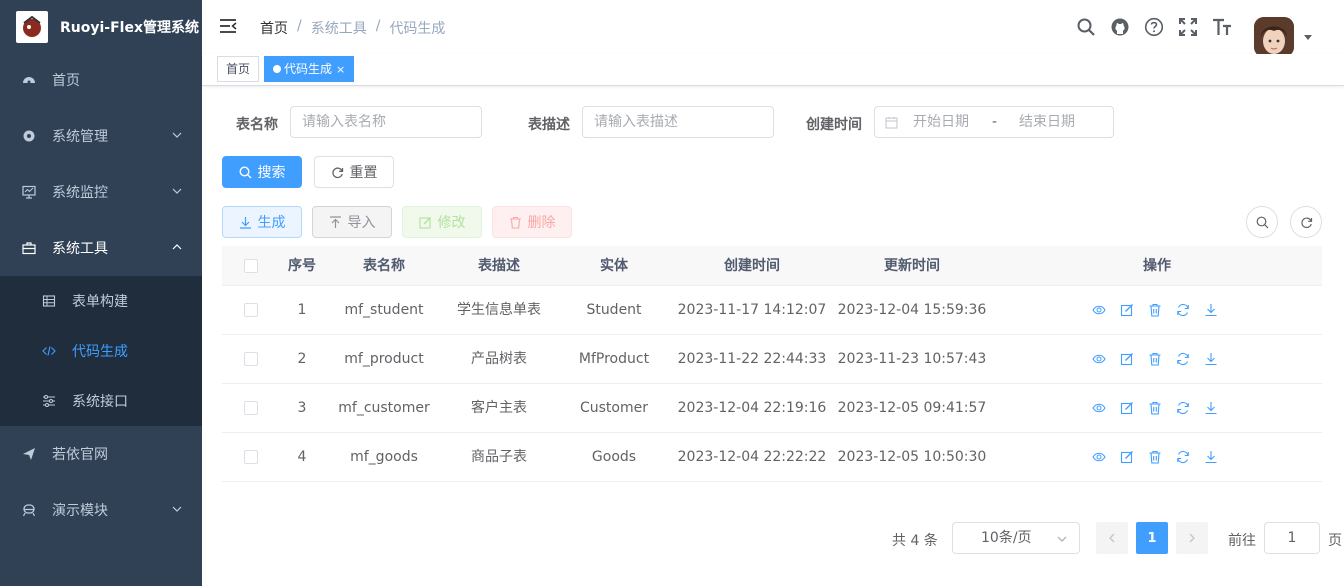 The width and height of the screenshot is (1344, 586). I want to click on sidebar-subitem-system-api: 系统接口, so click(101, 401).